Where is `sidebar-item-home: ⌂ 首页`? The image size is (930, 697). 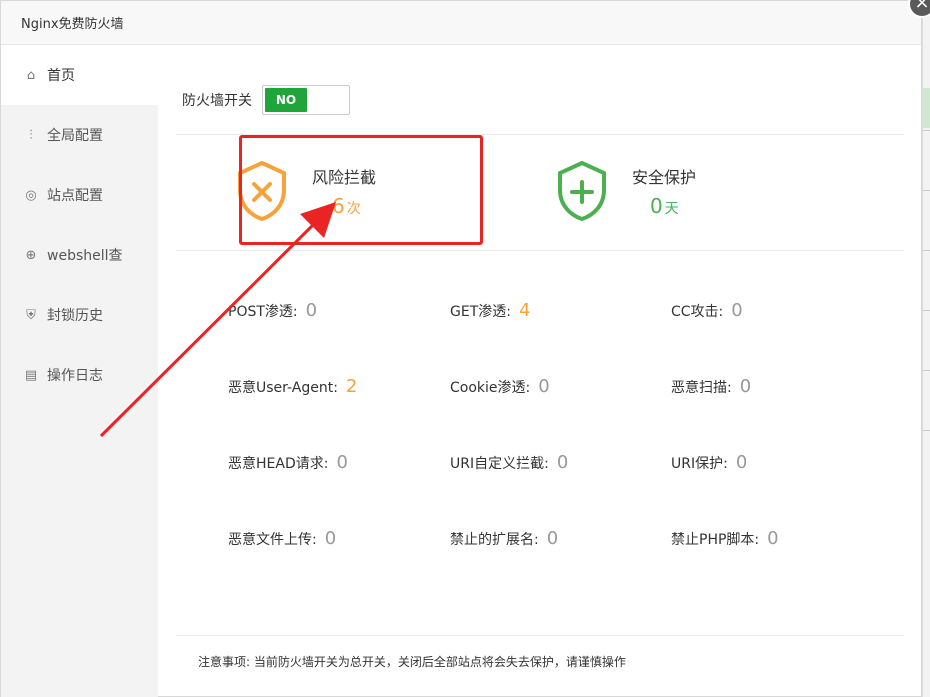
sidebar-item-home: ⌂ 首页 is located at coordinates (79, 75).